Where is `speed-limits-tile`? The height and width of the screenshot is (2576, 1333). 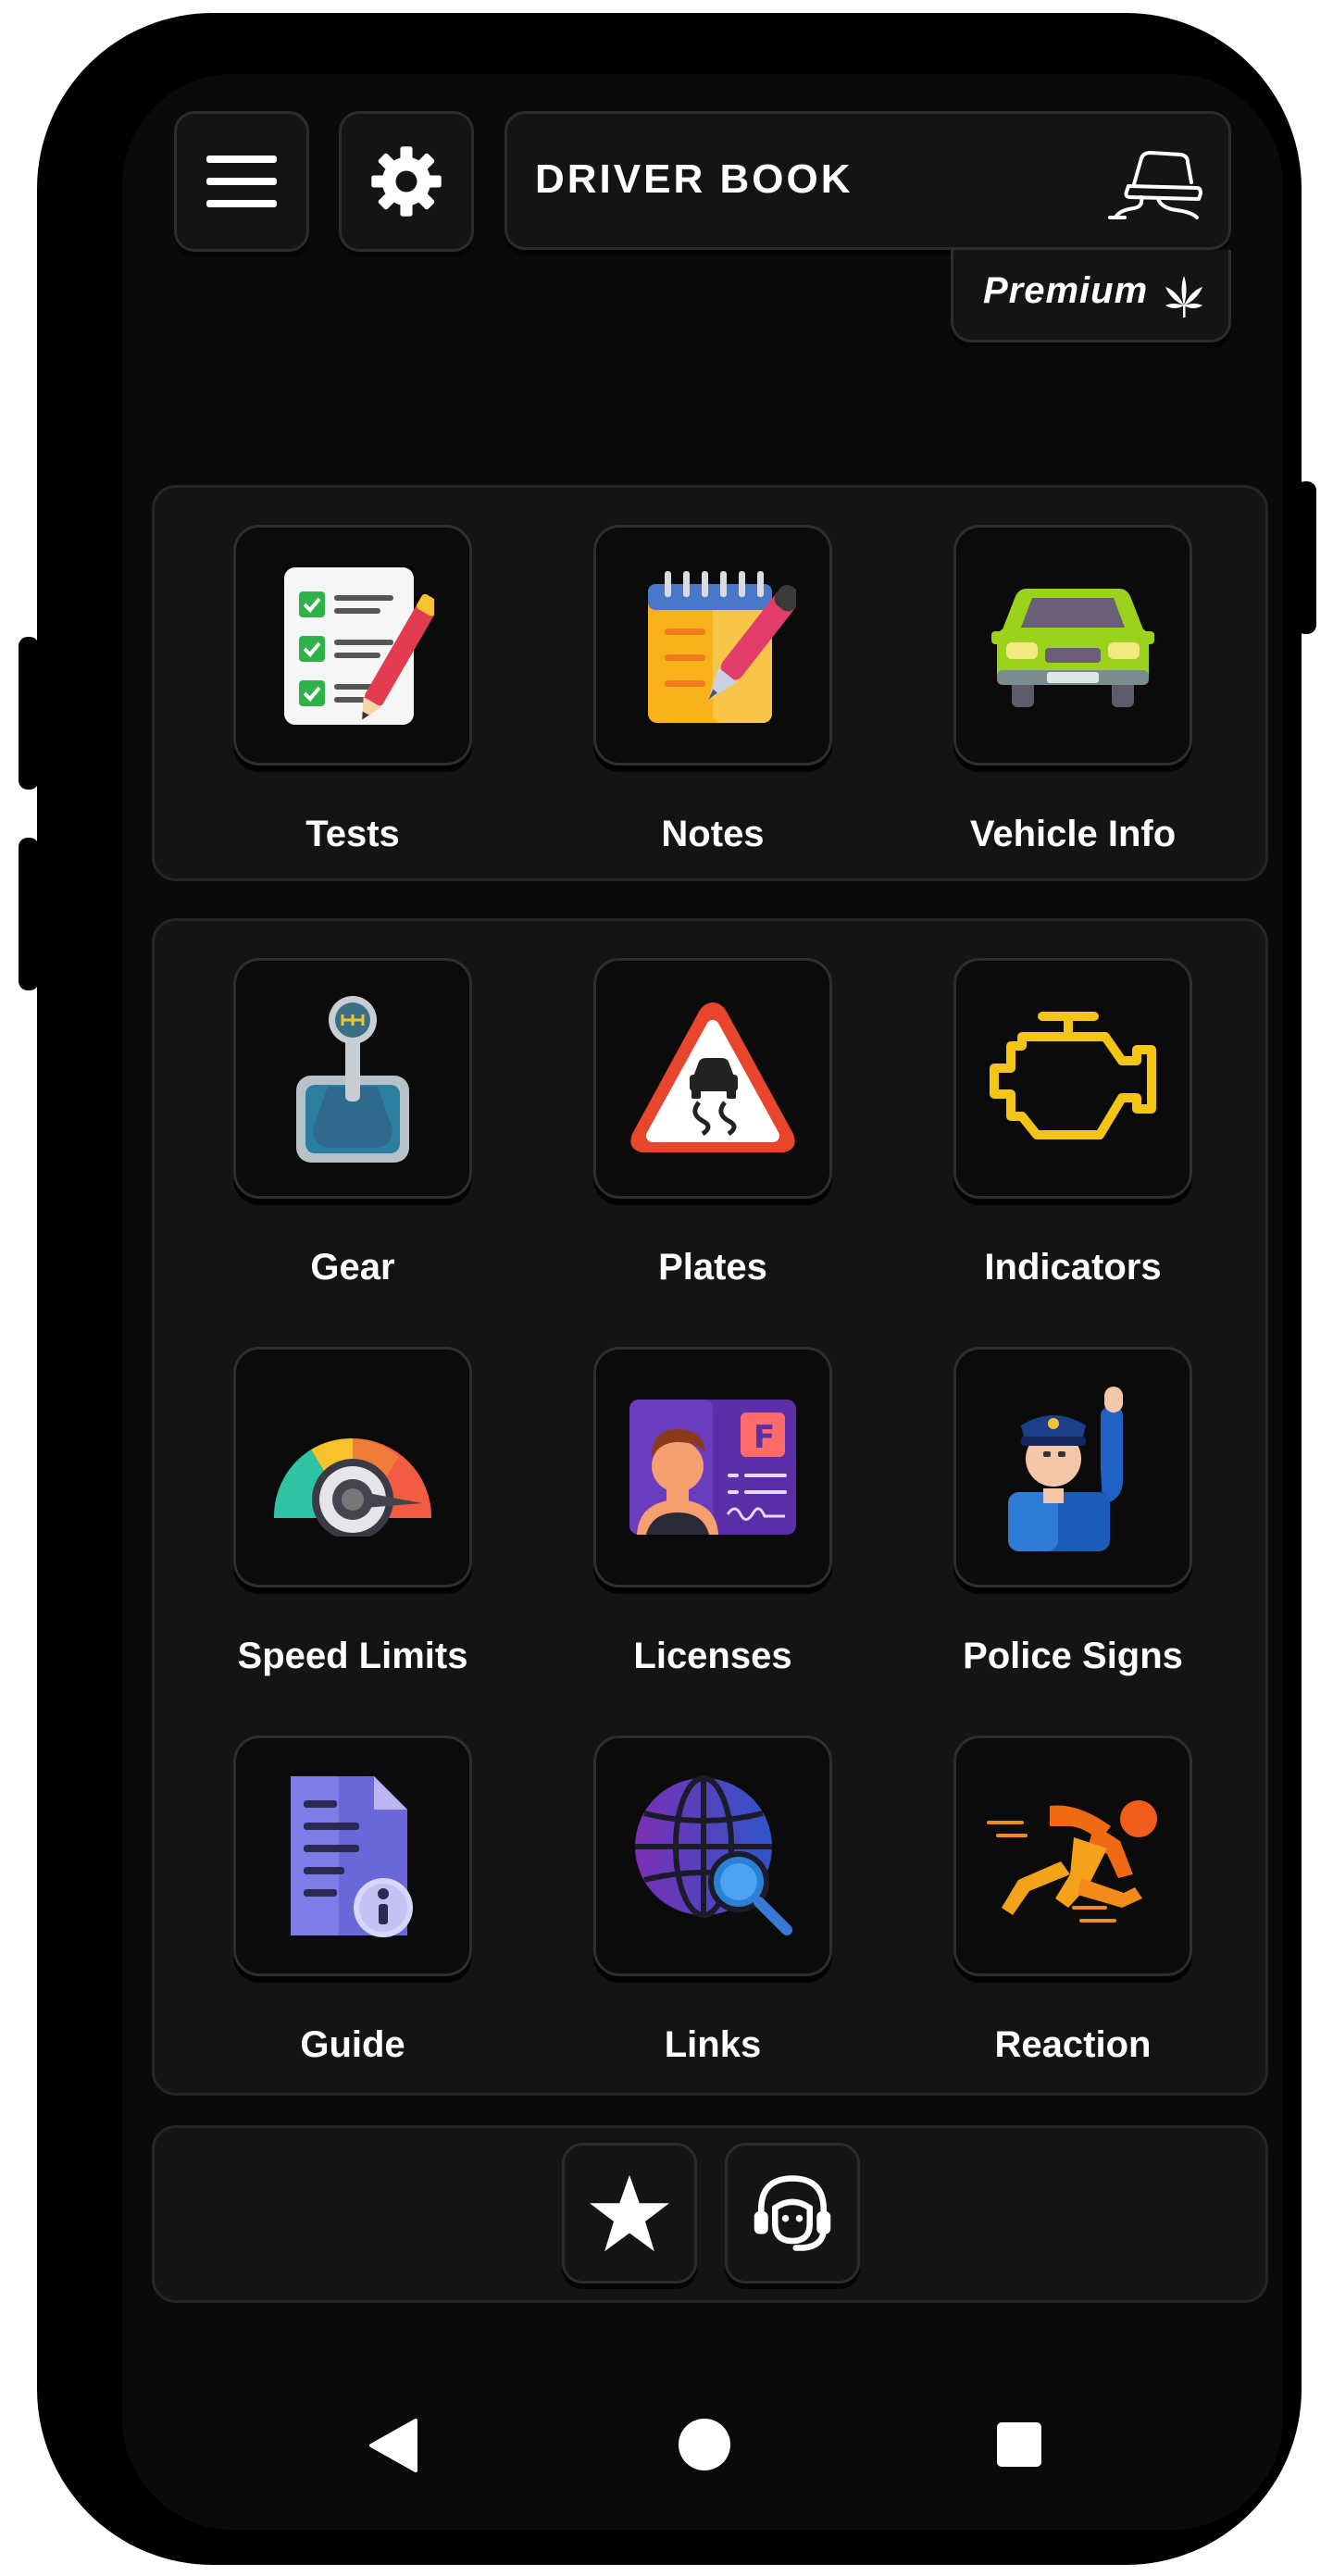
speed-limits-tile is located at coordinates (353, 1467).